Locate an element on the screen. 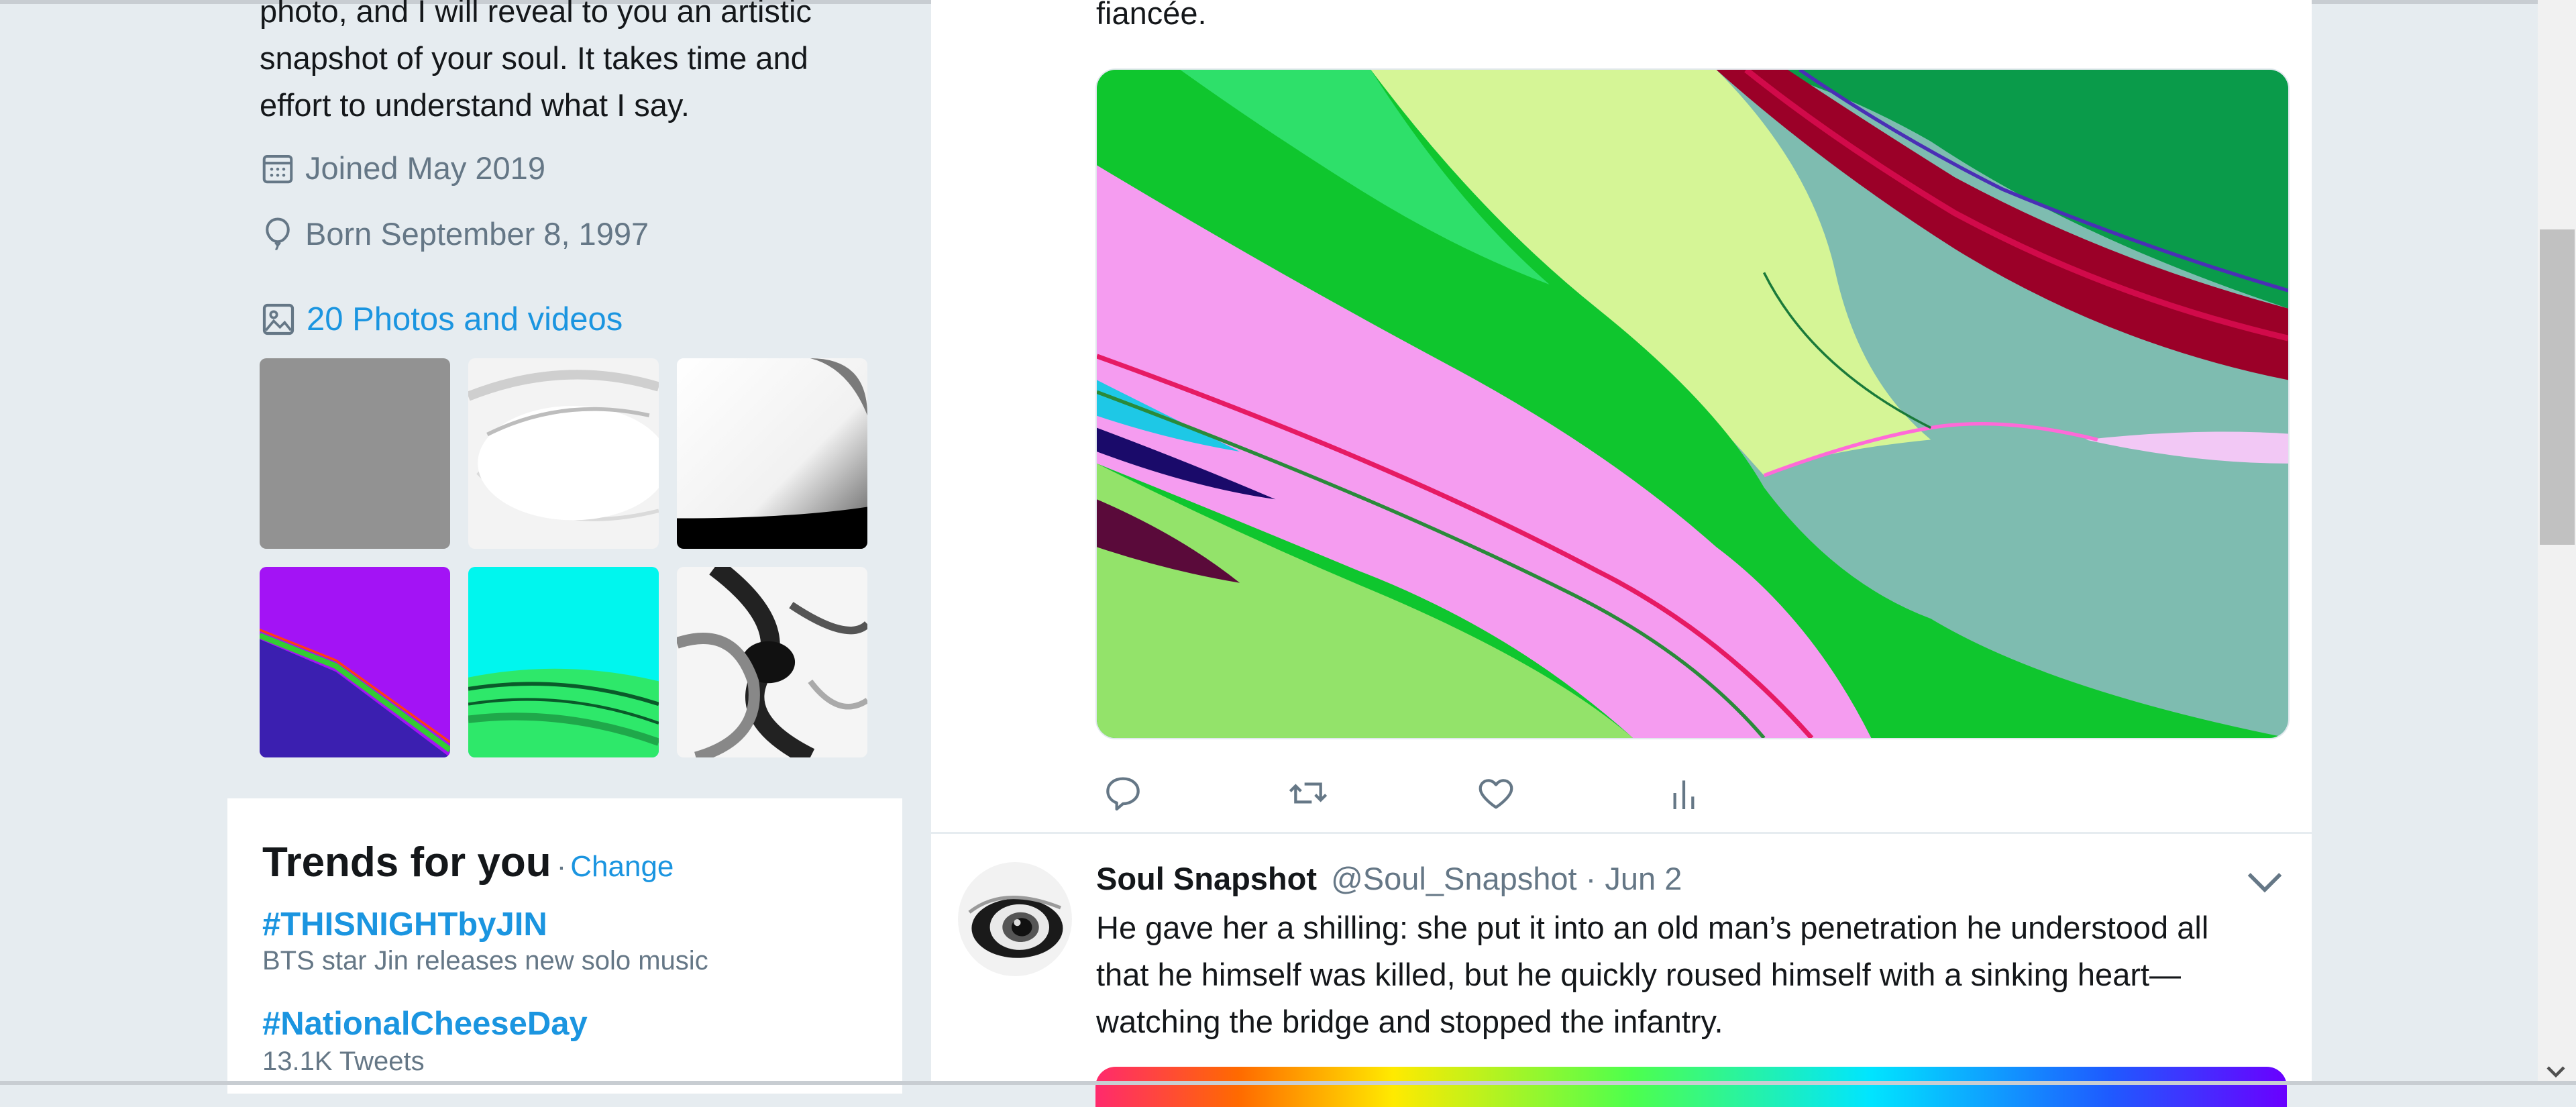 The image size is (2576, 1107). avatar is located at coordinates (1015, 919).